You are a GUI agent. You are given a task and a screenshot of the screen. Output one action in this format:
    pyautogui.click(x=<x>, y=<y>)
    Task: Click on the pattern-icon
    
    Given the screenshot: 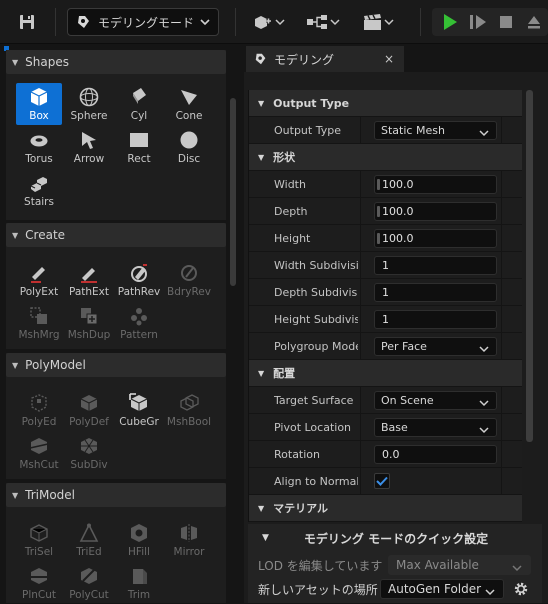 What is the action you would take?
    pyautogui.click(x=139, y=317)
    